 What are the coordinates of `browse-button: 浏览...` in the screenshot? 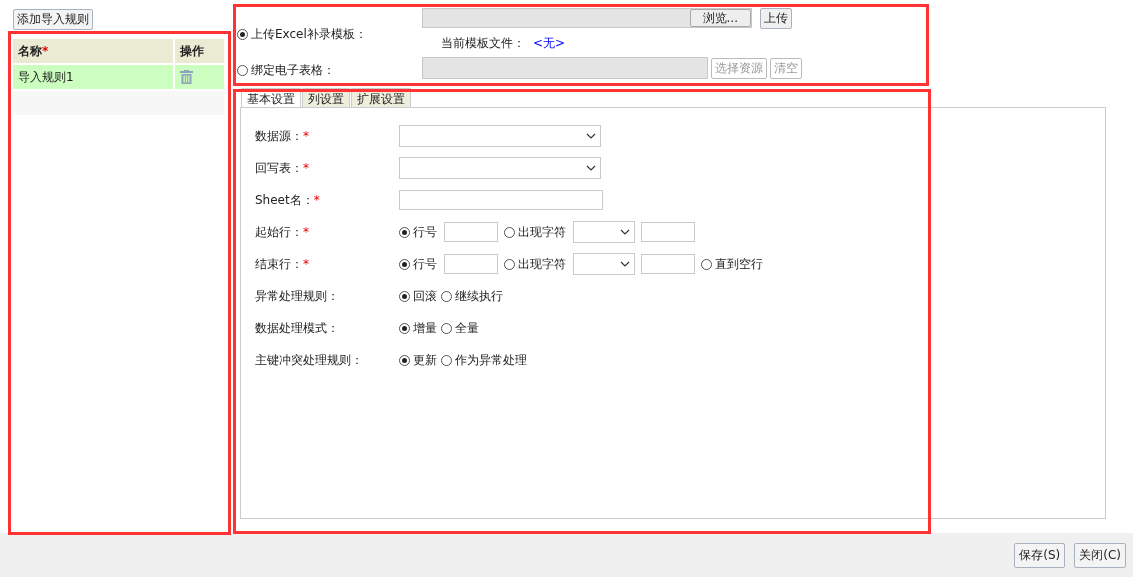 It's located at (720, 18).